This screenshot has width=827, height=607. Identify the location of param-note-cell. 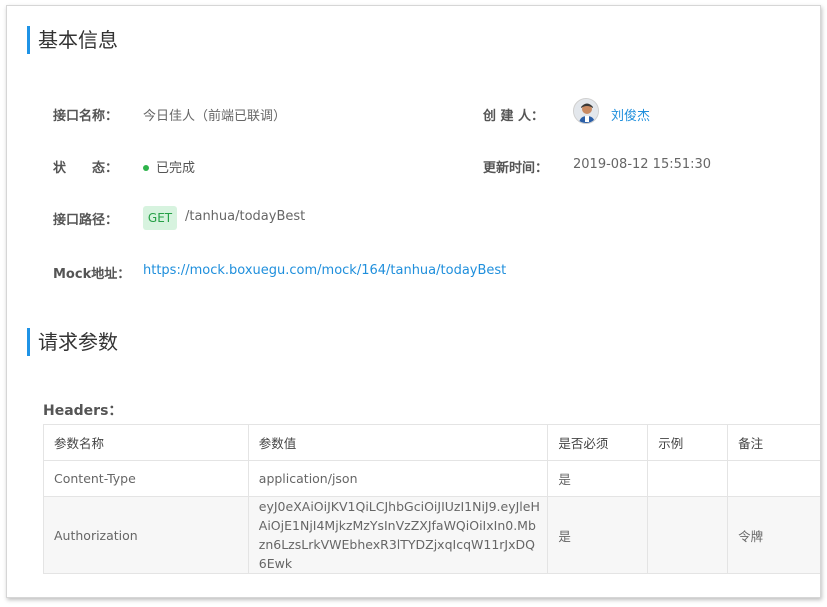
(773, 478).